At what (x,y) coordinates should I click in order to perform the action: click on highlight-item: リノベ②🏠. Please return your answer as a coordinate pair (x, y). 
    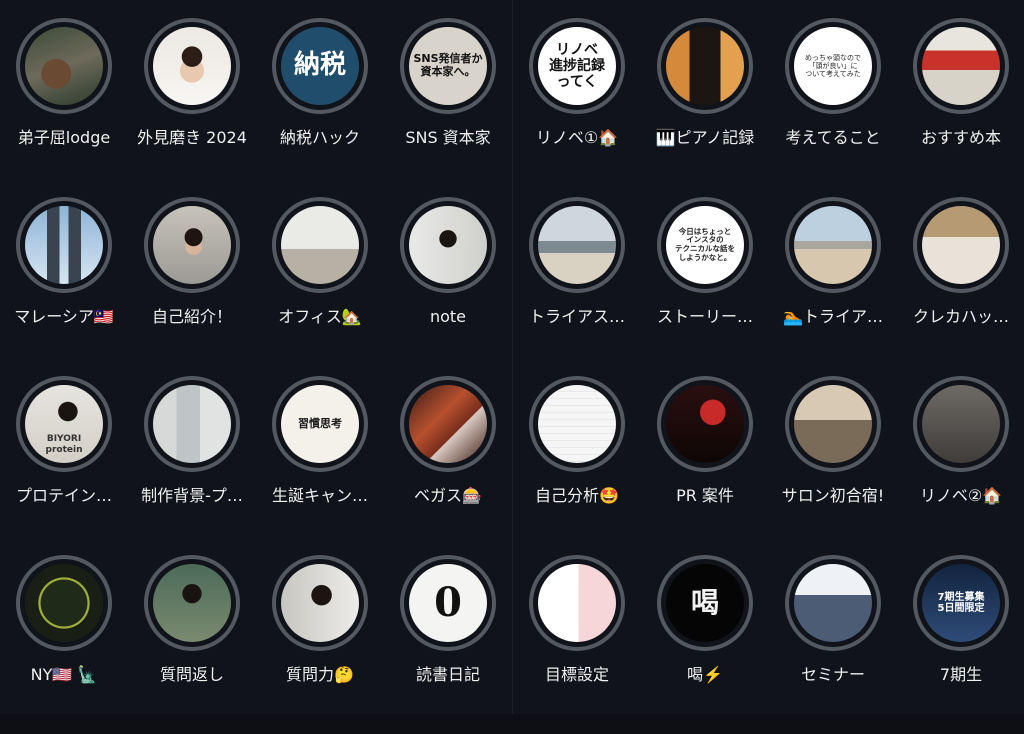
    Looking at the image, I should click on (960, 465).